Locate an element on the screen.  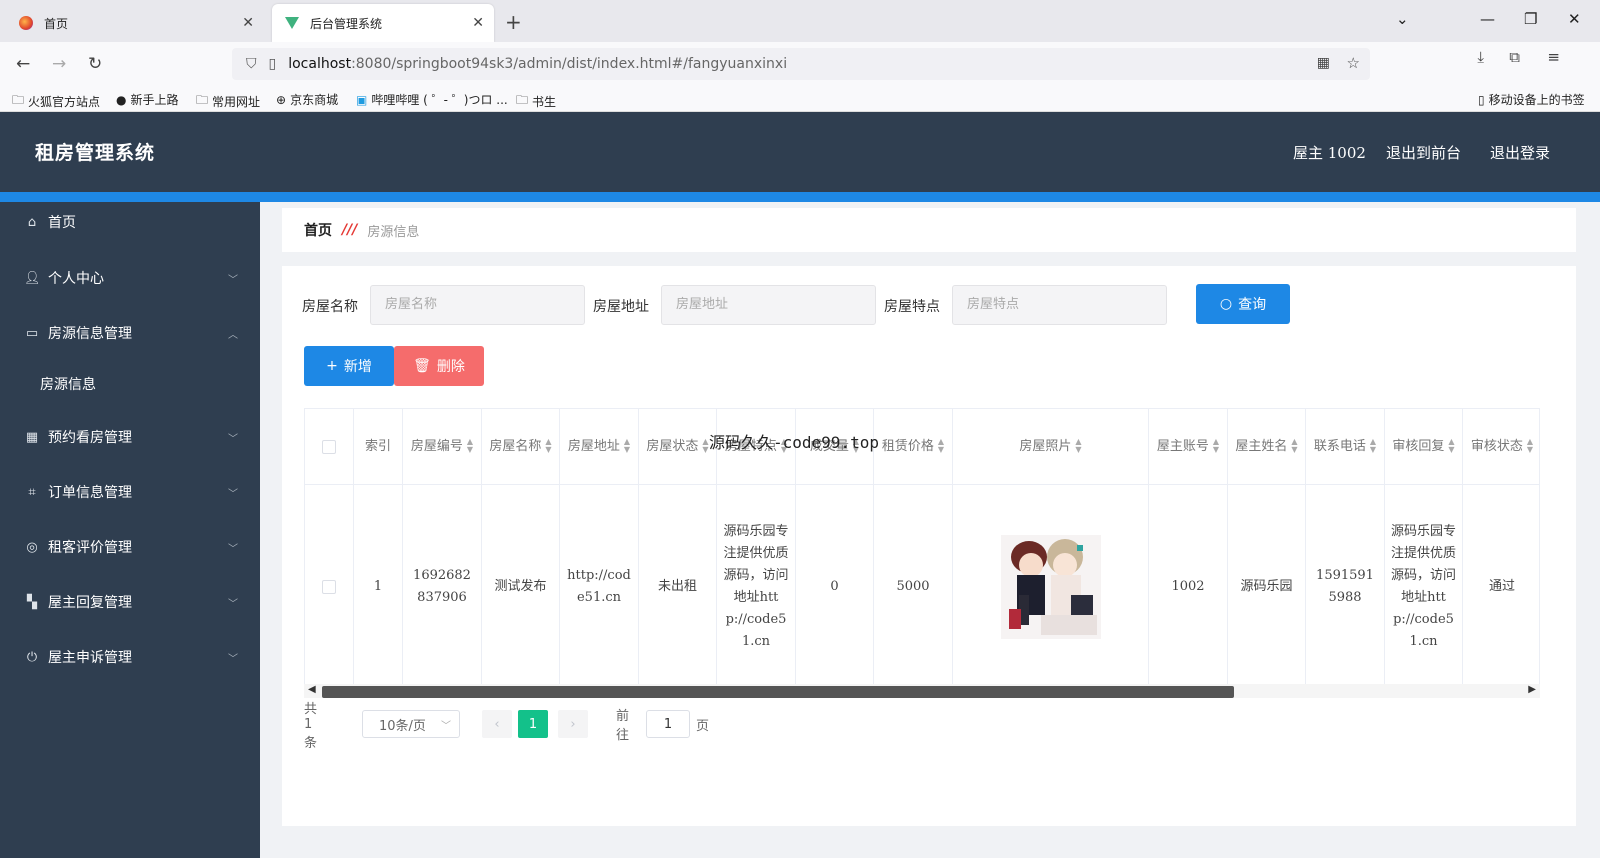
logout-link: 退出登录 is located at coordinates (1520, 152).